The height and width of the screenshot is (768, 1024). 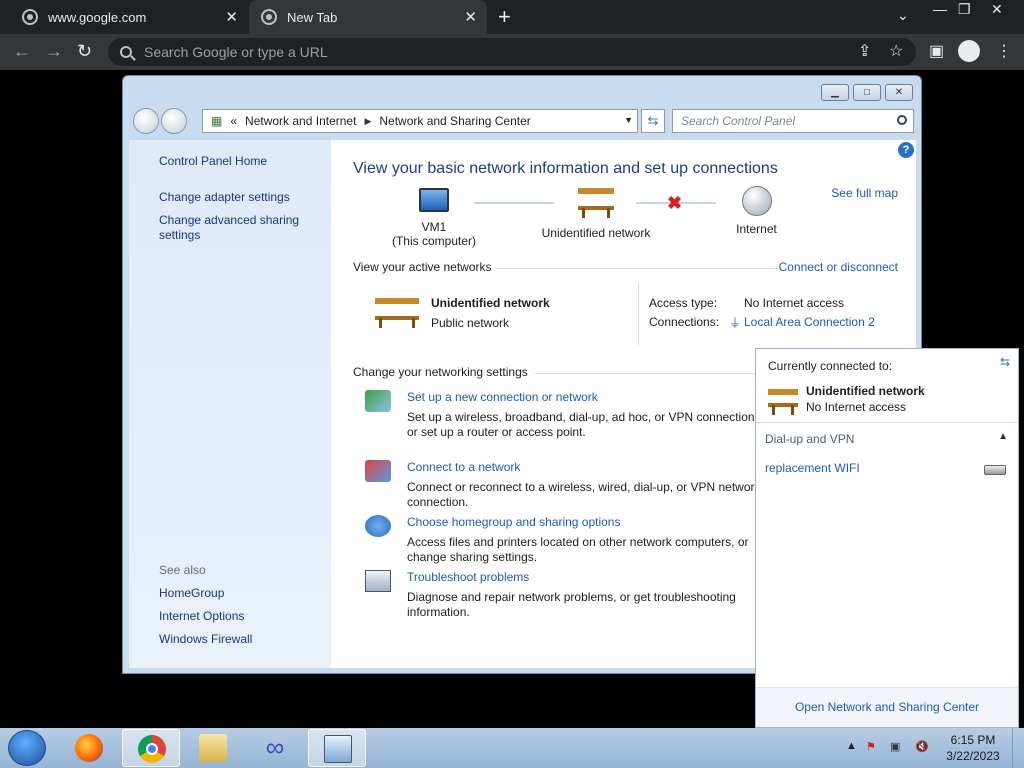 I want to click on modem-icon, so click(x=995, y=470).